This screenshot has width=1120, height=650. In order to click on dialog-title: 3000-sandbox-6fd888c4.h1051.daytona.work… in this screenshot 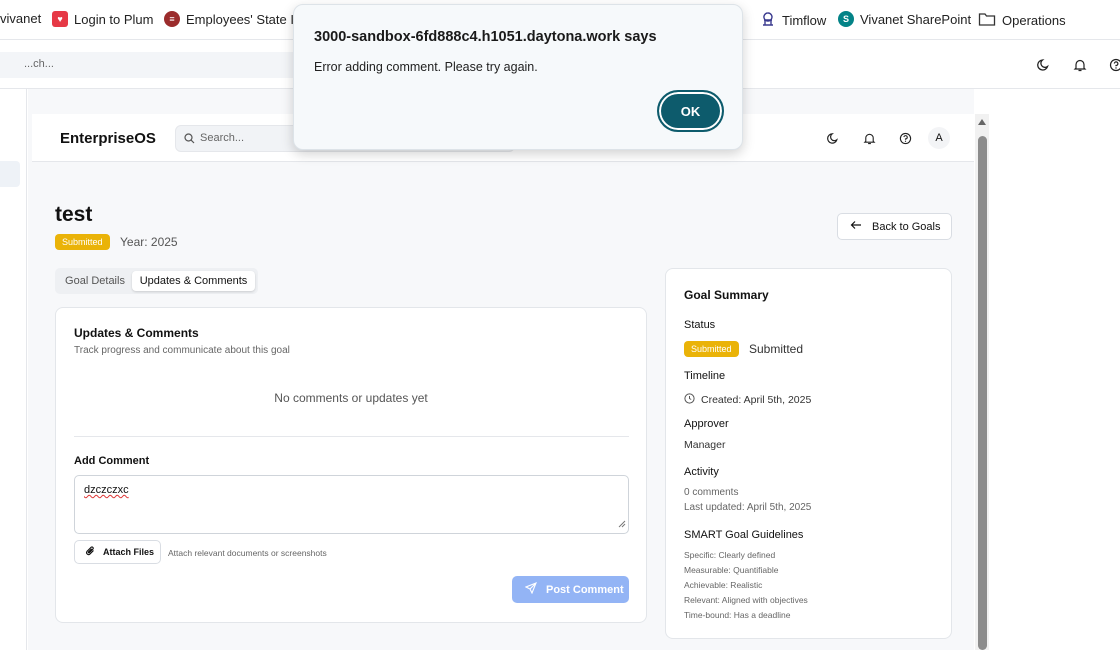, I will do `click(485, 37)`.